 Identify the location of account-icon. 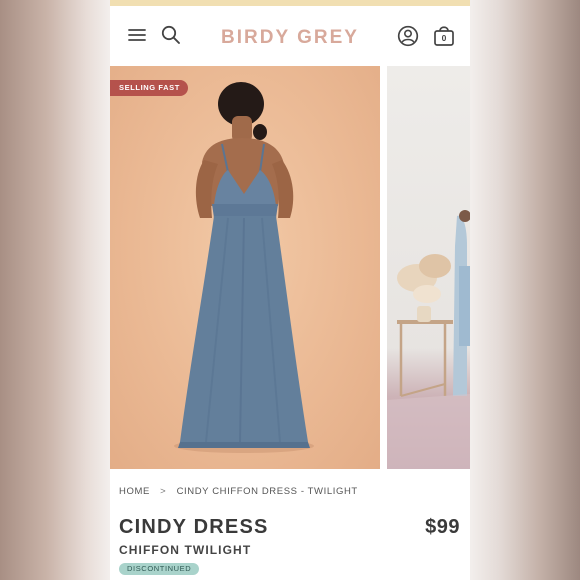
(408, 38).